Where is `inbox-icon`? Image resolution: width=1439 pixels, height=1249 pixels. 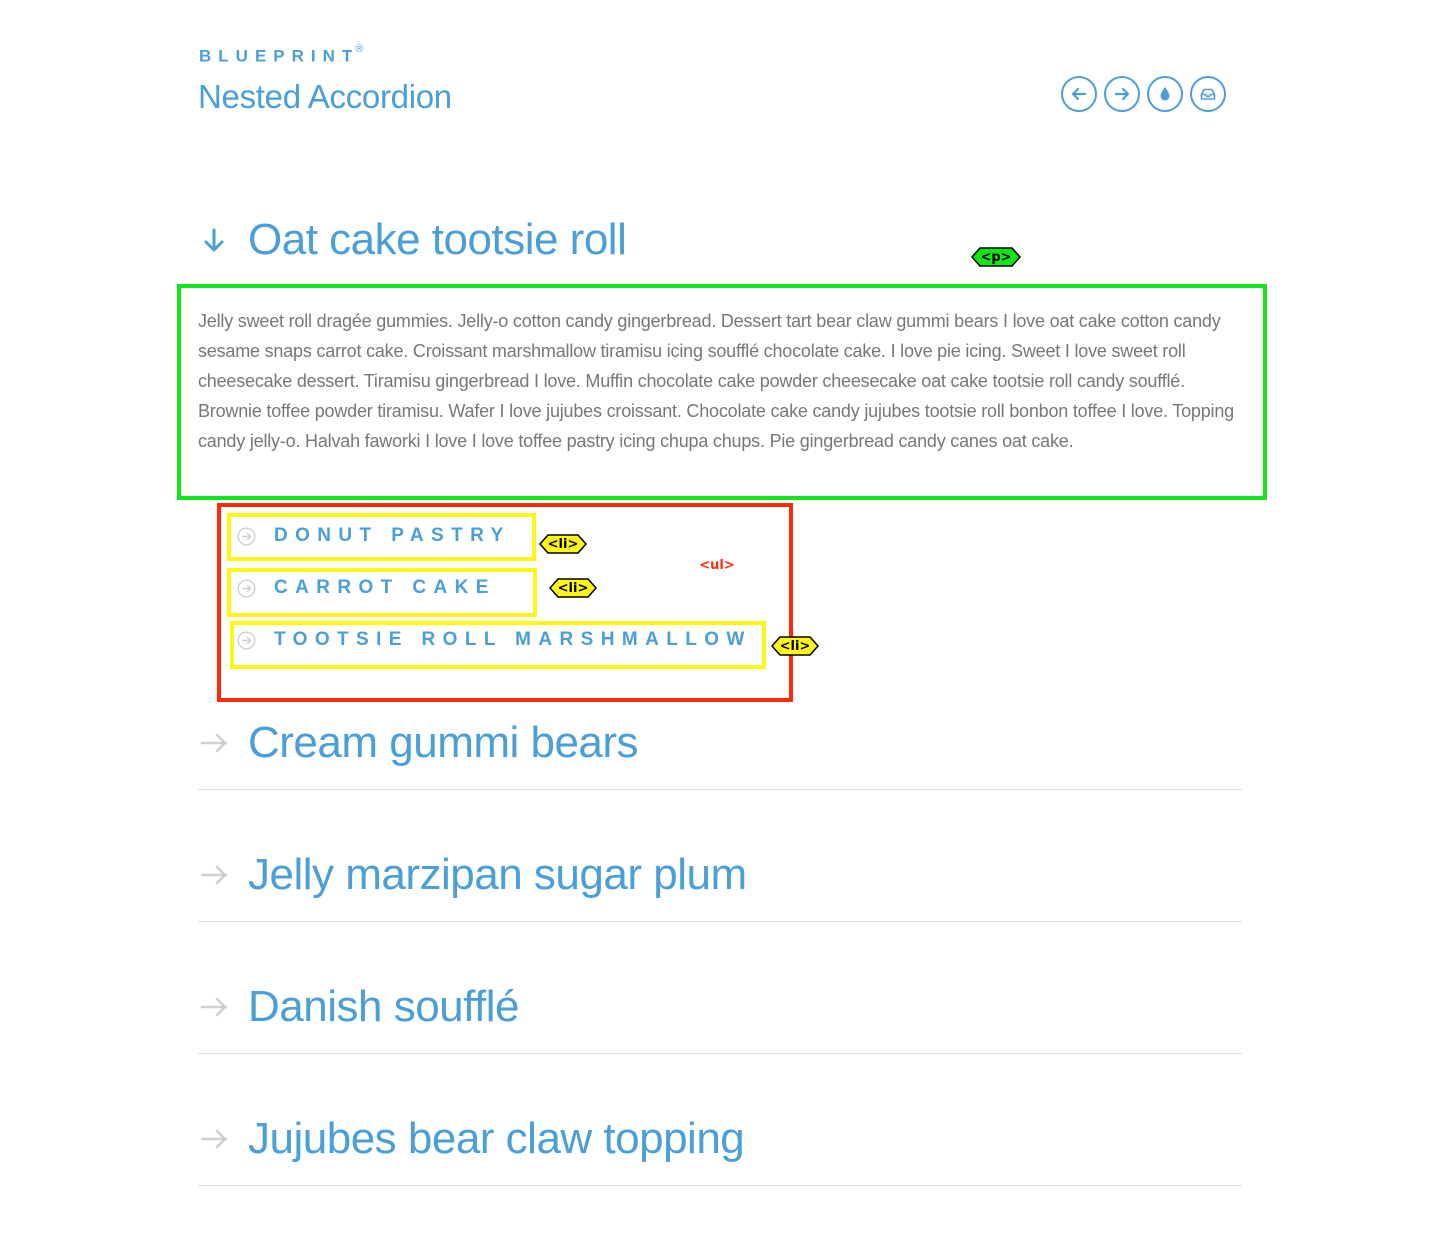
inbox-icon is located at coordinates (1208, 94).